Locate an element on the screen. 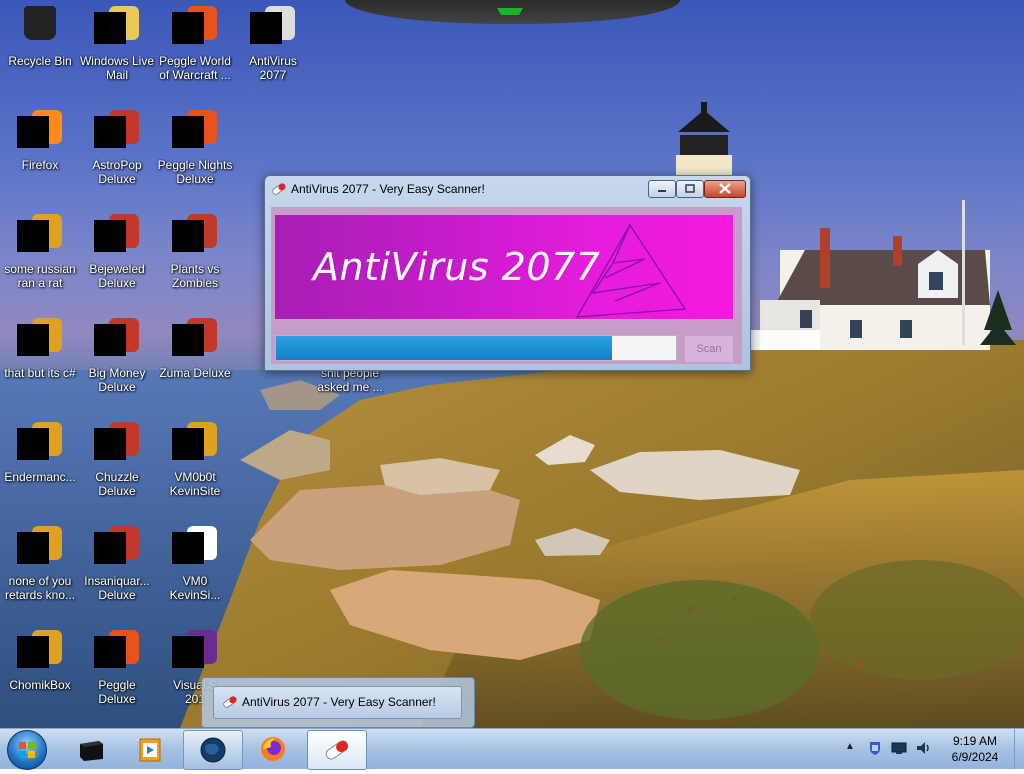 The height and width of the screenshot is (774, 1024). desktop-icon: ChomikBox is located at coordinates (40, 660).